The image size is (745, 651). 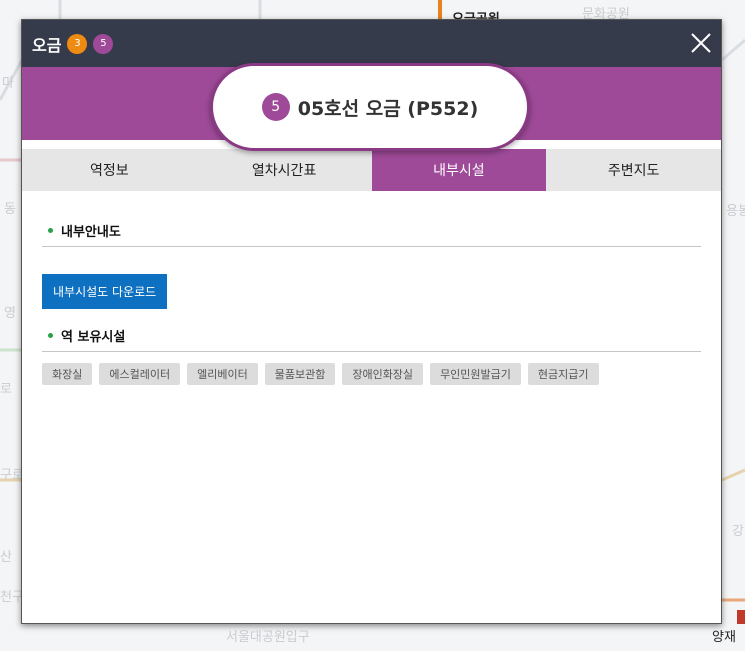 I want to click on station-name-pill: 5 05호선 오금 (P552), so click(x=370, y=107).